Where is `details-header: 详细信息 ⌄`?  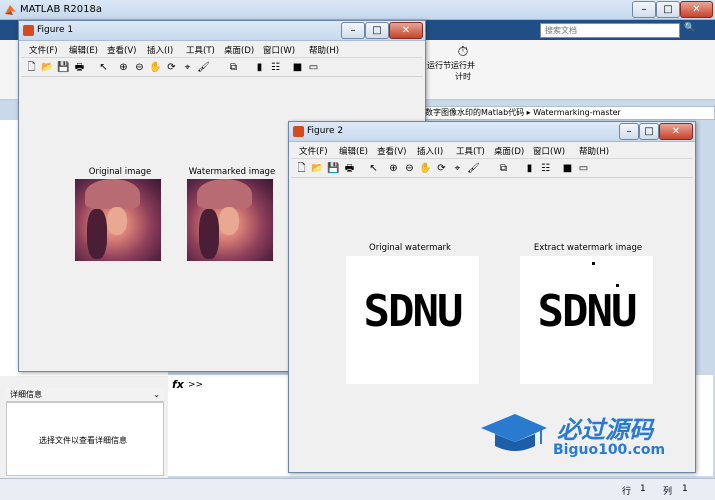
details-header: 详细信息 ⌄ is located at coordinates (85, 395).